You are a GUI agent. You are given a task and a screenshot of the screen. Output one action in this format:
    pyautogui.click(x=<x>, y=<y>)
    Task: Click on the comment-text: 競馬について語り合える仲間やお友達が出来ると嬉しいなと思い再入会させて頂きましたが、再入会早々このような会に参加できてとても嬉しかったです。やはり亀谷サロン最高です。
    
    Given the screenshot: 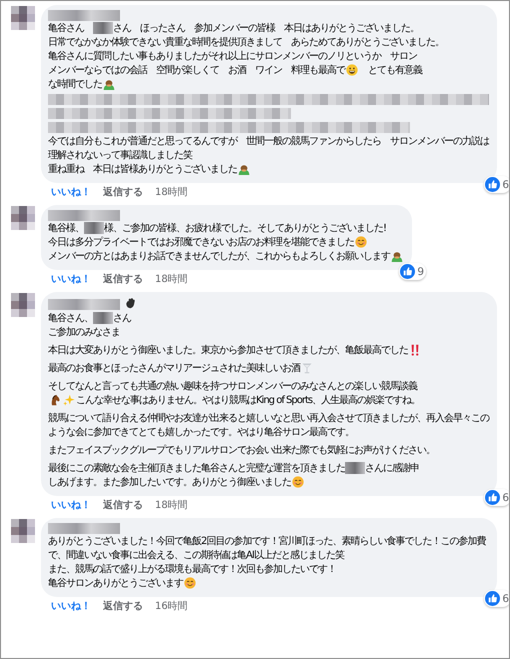 What is the action you would take?
    pyautogui.click(x=268, y=426)
    